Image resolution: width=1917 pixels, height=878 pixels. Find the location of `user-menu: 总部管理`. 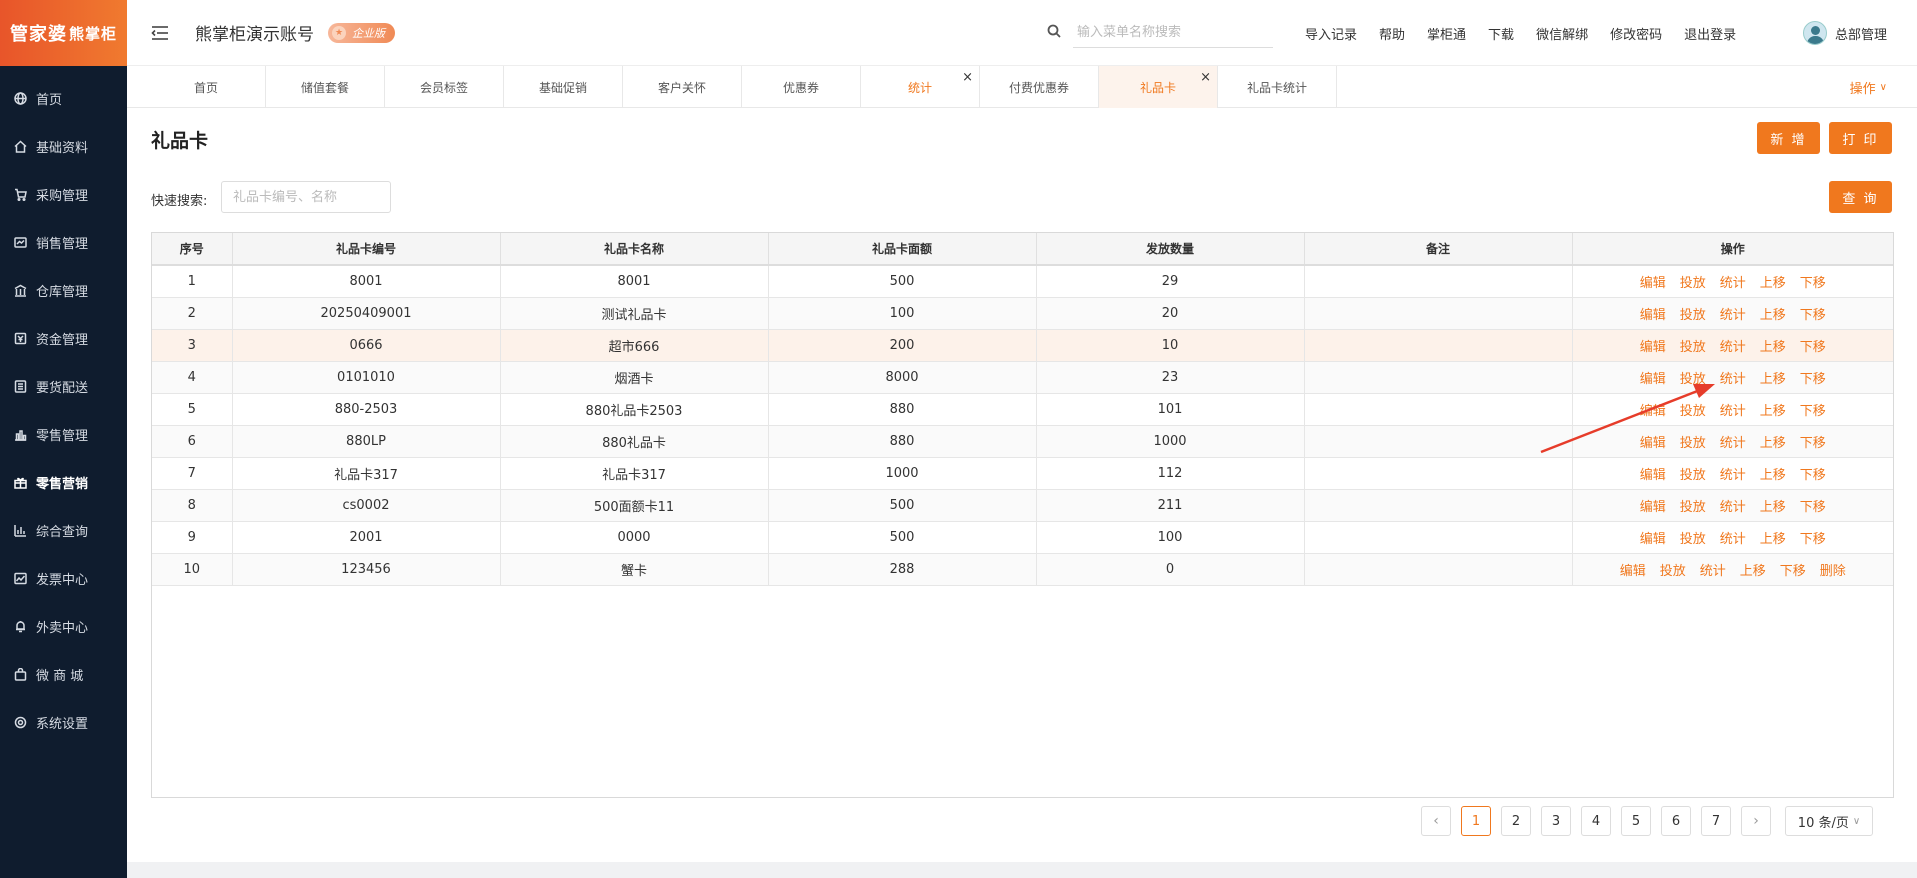

user-menu: 总部管理 is located at coordinates (1844, 33).